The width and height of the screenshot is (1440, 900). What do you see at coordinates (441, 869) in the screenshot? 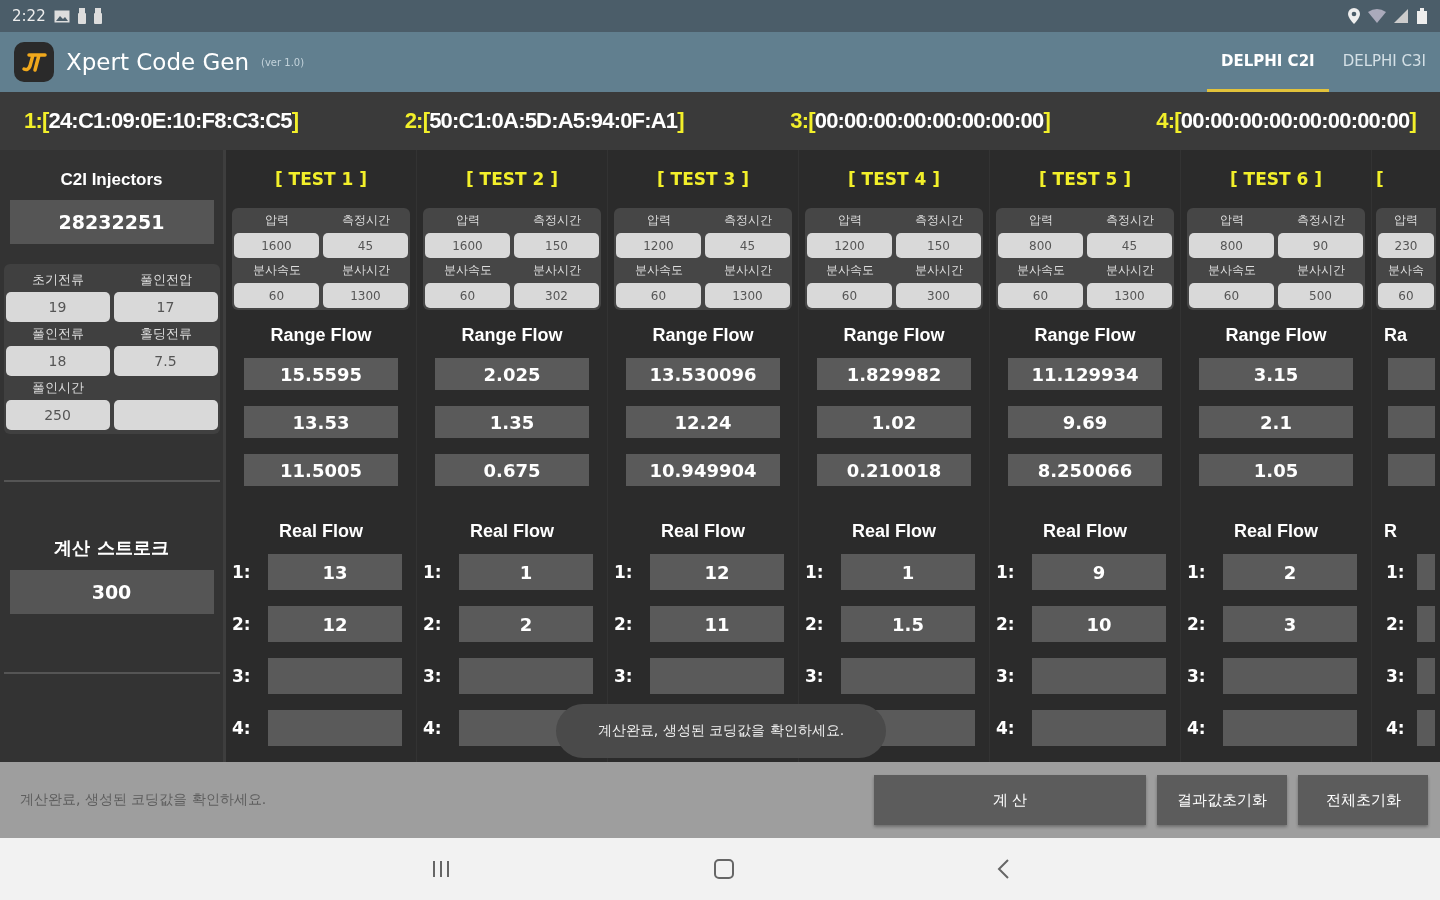
I see `recent-apps-icon` at bounding box center [441, 869].